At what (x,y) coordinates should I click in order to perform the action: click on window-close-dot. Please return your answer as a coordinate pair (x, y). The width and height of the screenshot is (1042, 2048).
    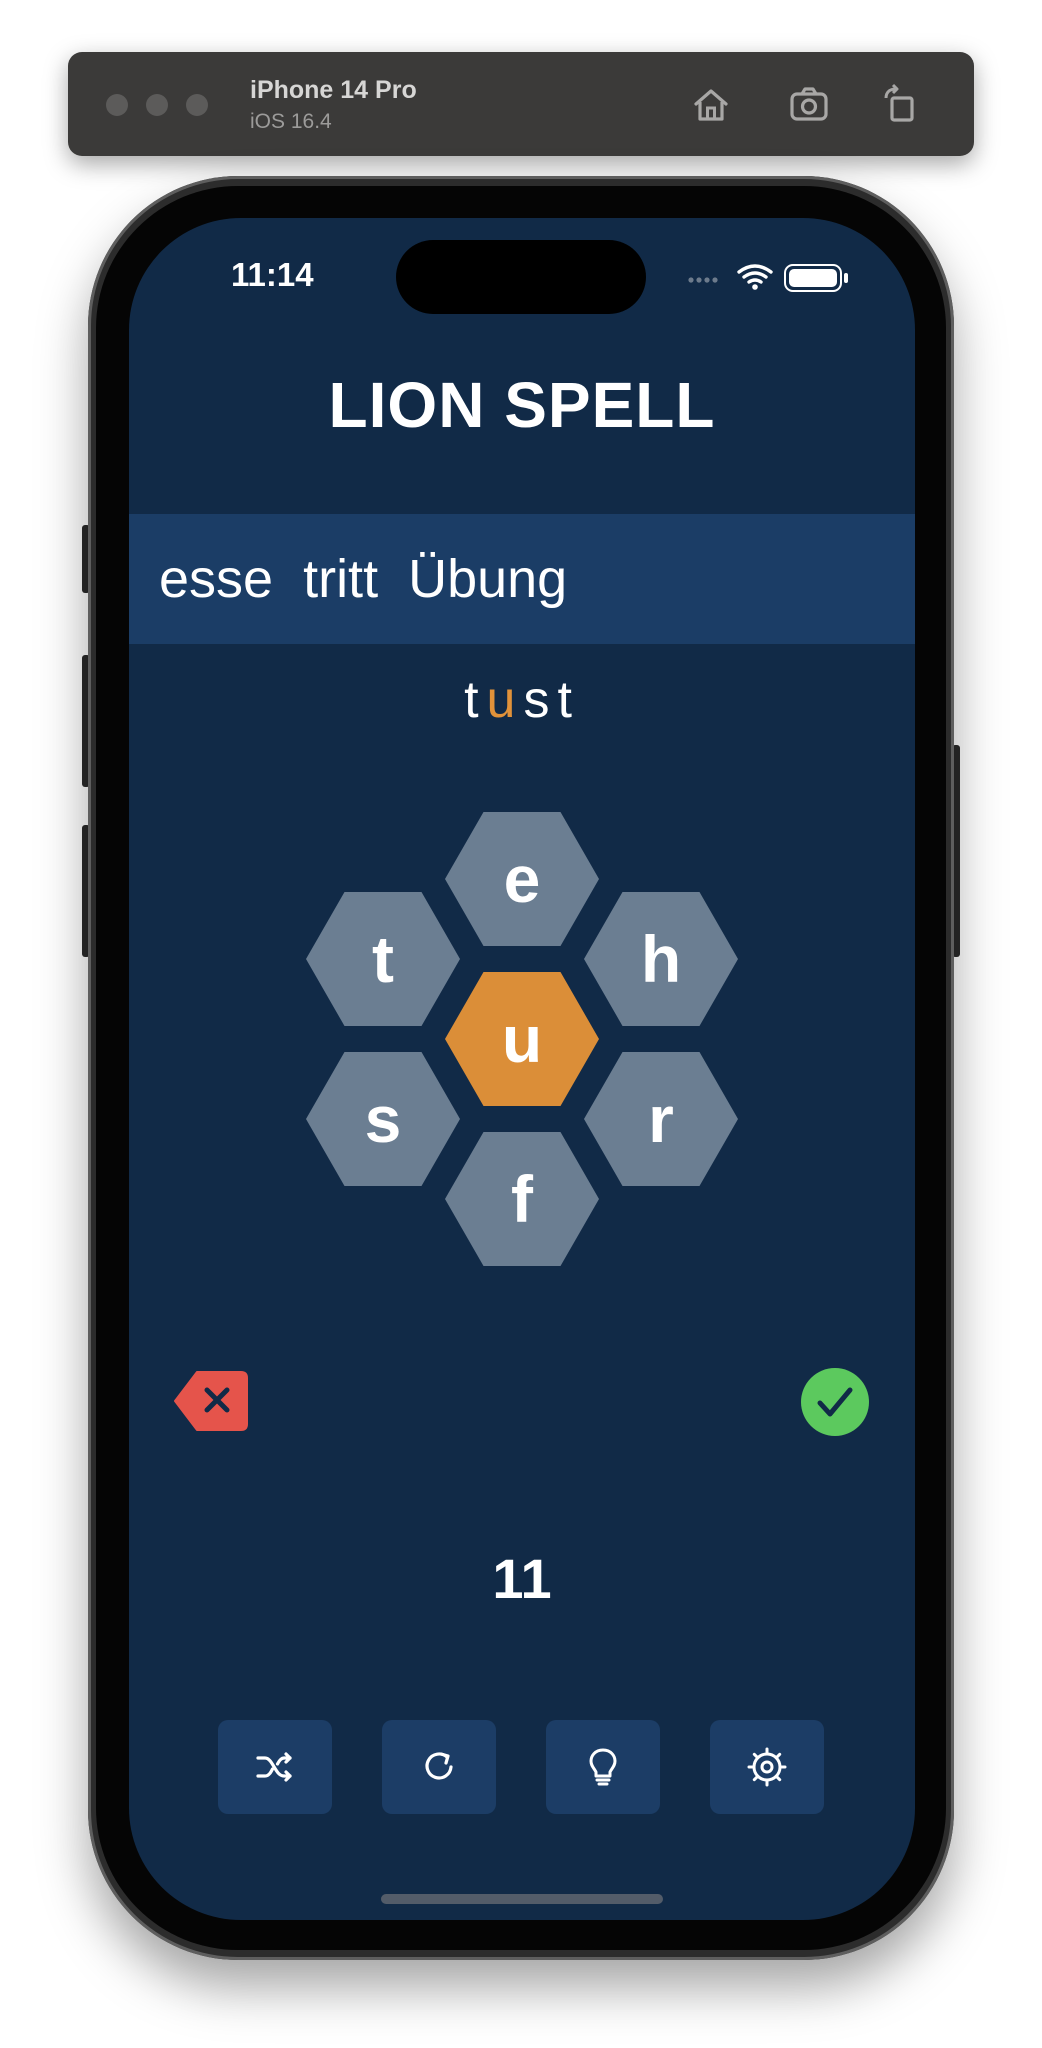
    Looking at the image, I should click on (117, 105).